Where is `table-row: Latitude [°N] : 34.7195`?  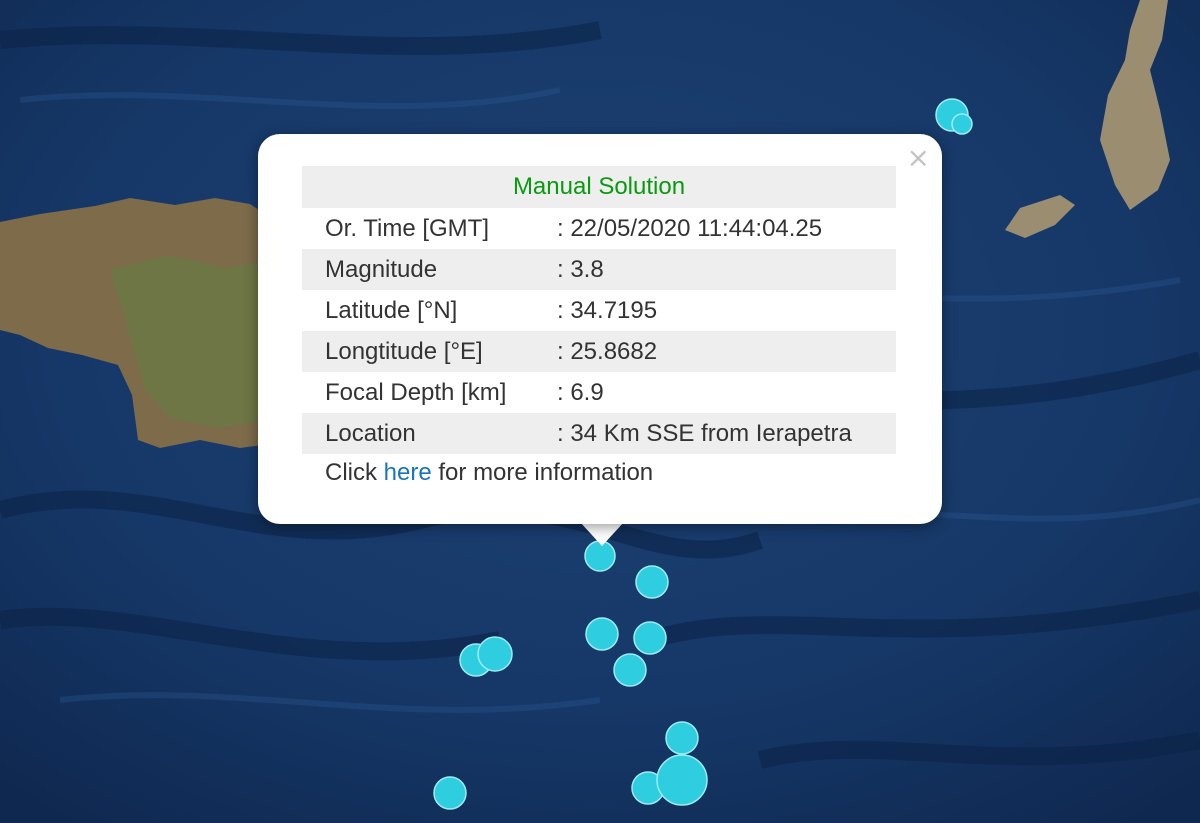
table-row: Latitude [°N] : 34.7195 is located at coordinates (599, 310).